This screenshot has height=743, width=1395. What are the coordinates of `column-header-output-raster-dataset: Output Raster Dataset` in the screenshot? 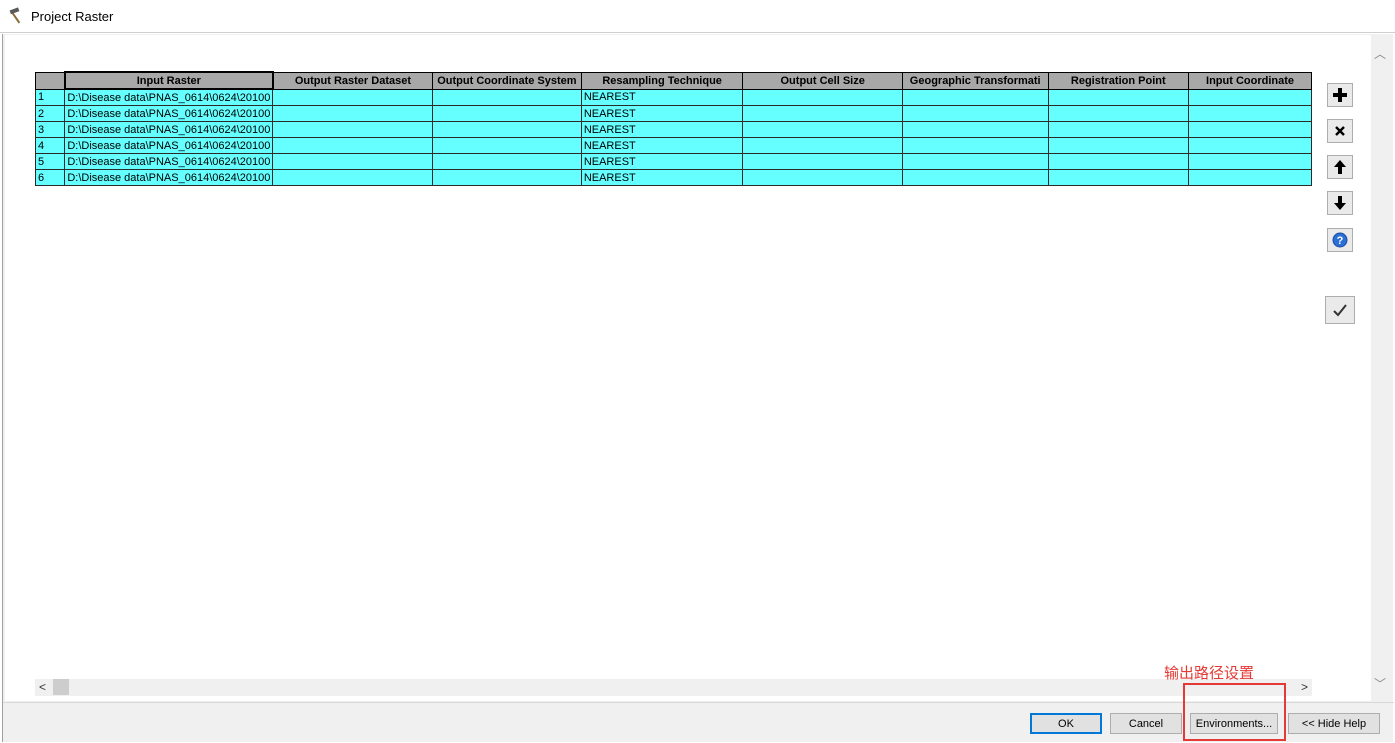 It's located at (352, 80).